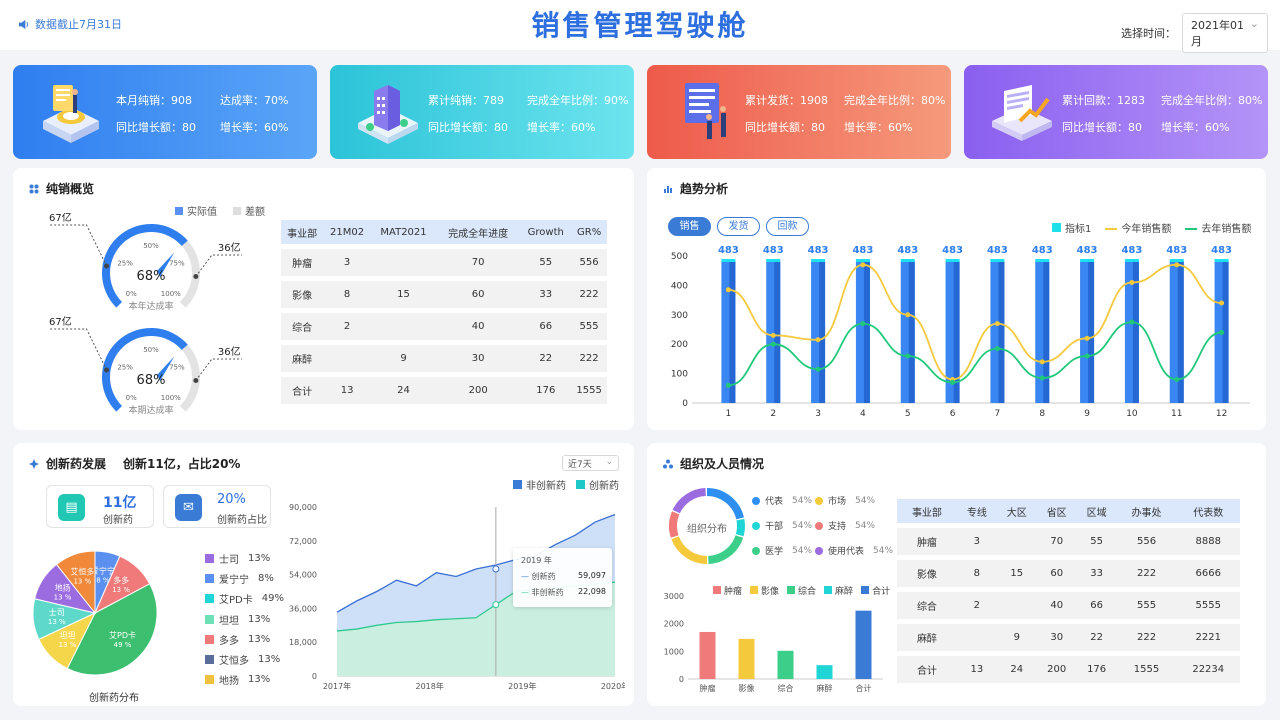 The height and width of the screenshot is (720, 1280). Describe the element at coordinates (229, 247) in the screenshot. I see `gauge-right-label: 36亿` at that location.